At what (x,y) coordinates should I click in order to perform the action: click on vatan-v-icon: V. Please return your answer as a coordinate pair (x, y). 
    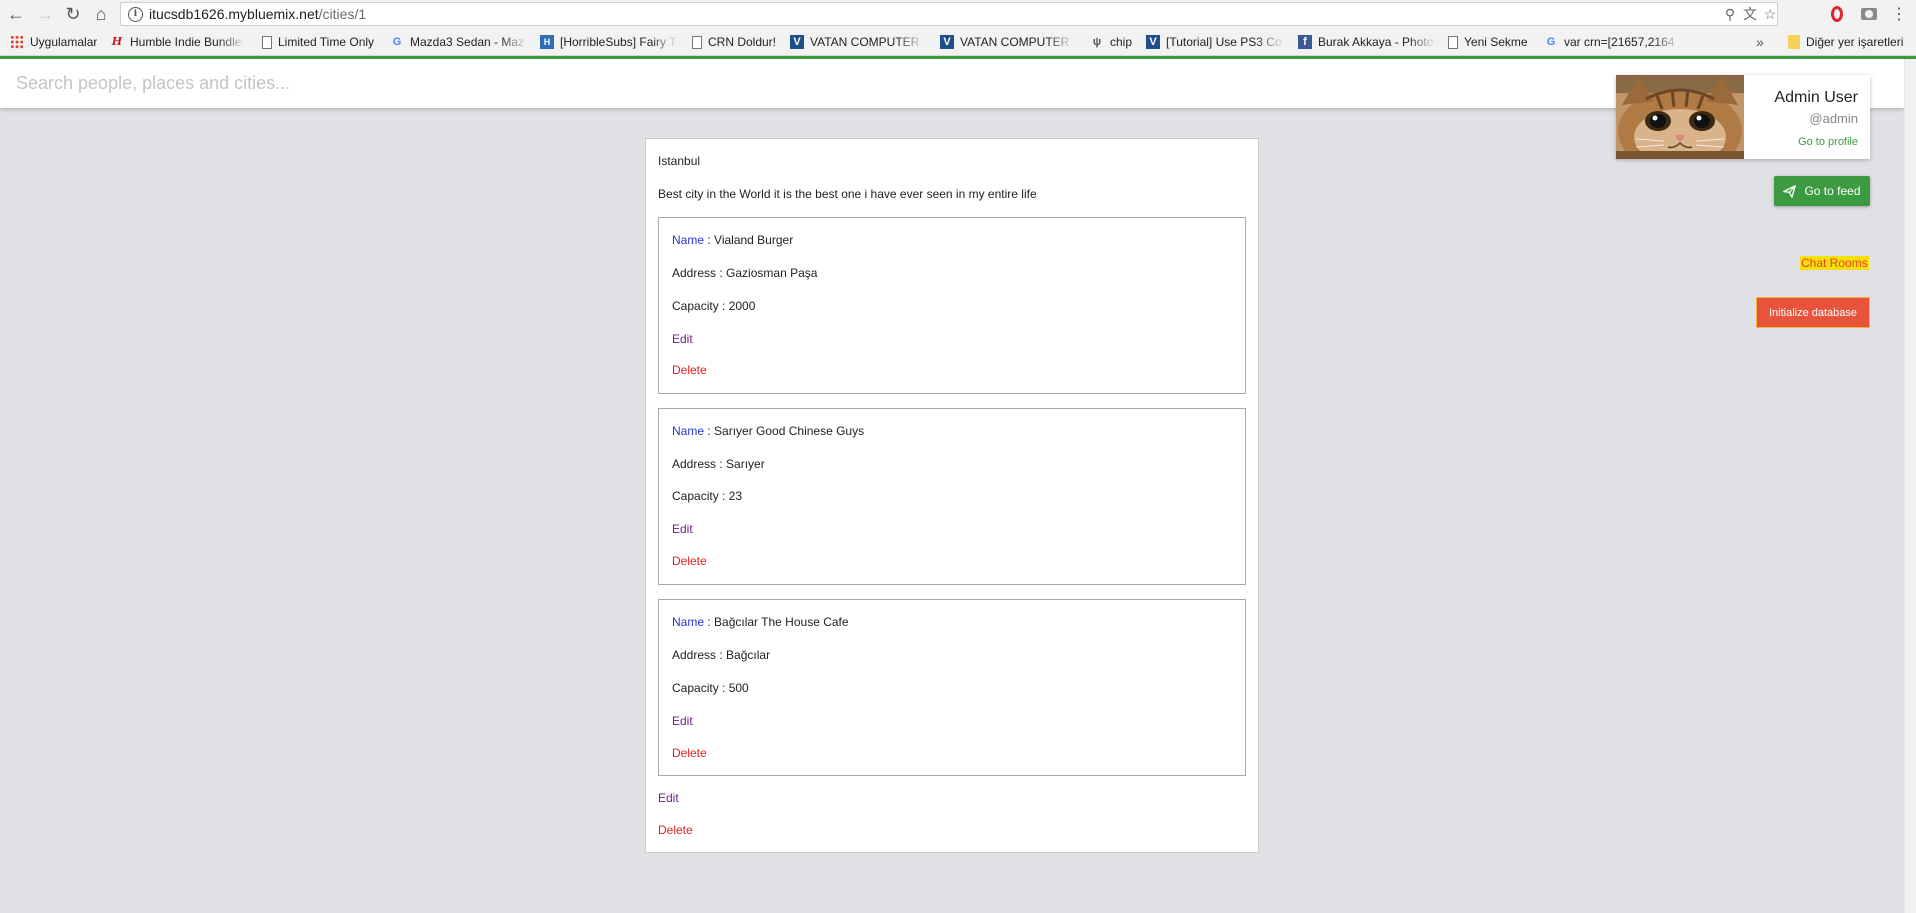
    Looking at the image, I should click on (797, 42).